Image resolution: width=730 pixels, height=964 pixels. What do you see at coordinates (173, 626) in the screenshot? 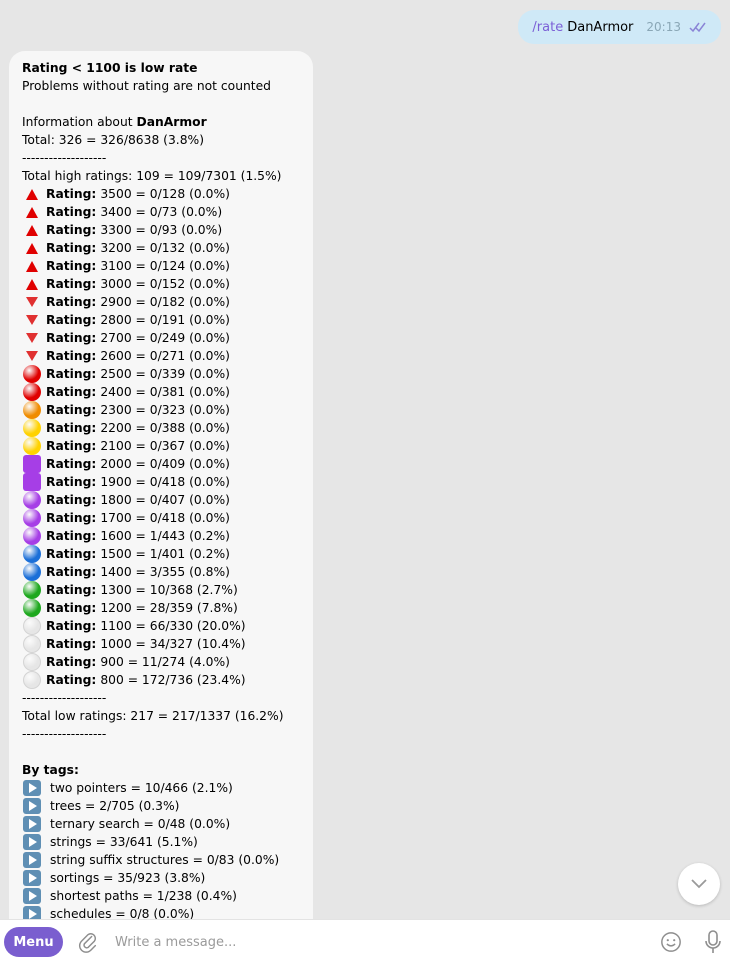
I see `rating-value: 1100 = 66/330 (20.0%)` at bounding box center [173, 626].